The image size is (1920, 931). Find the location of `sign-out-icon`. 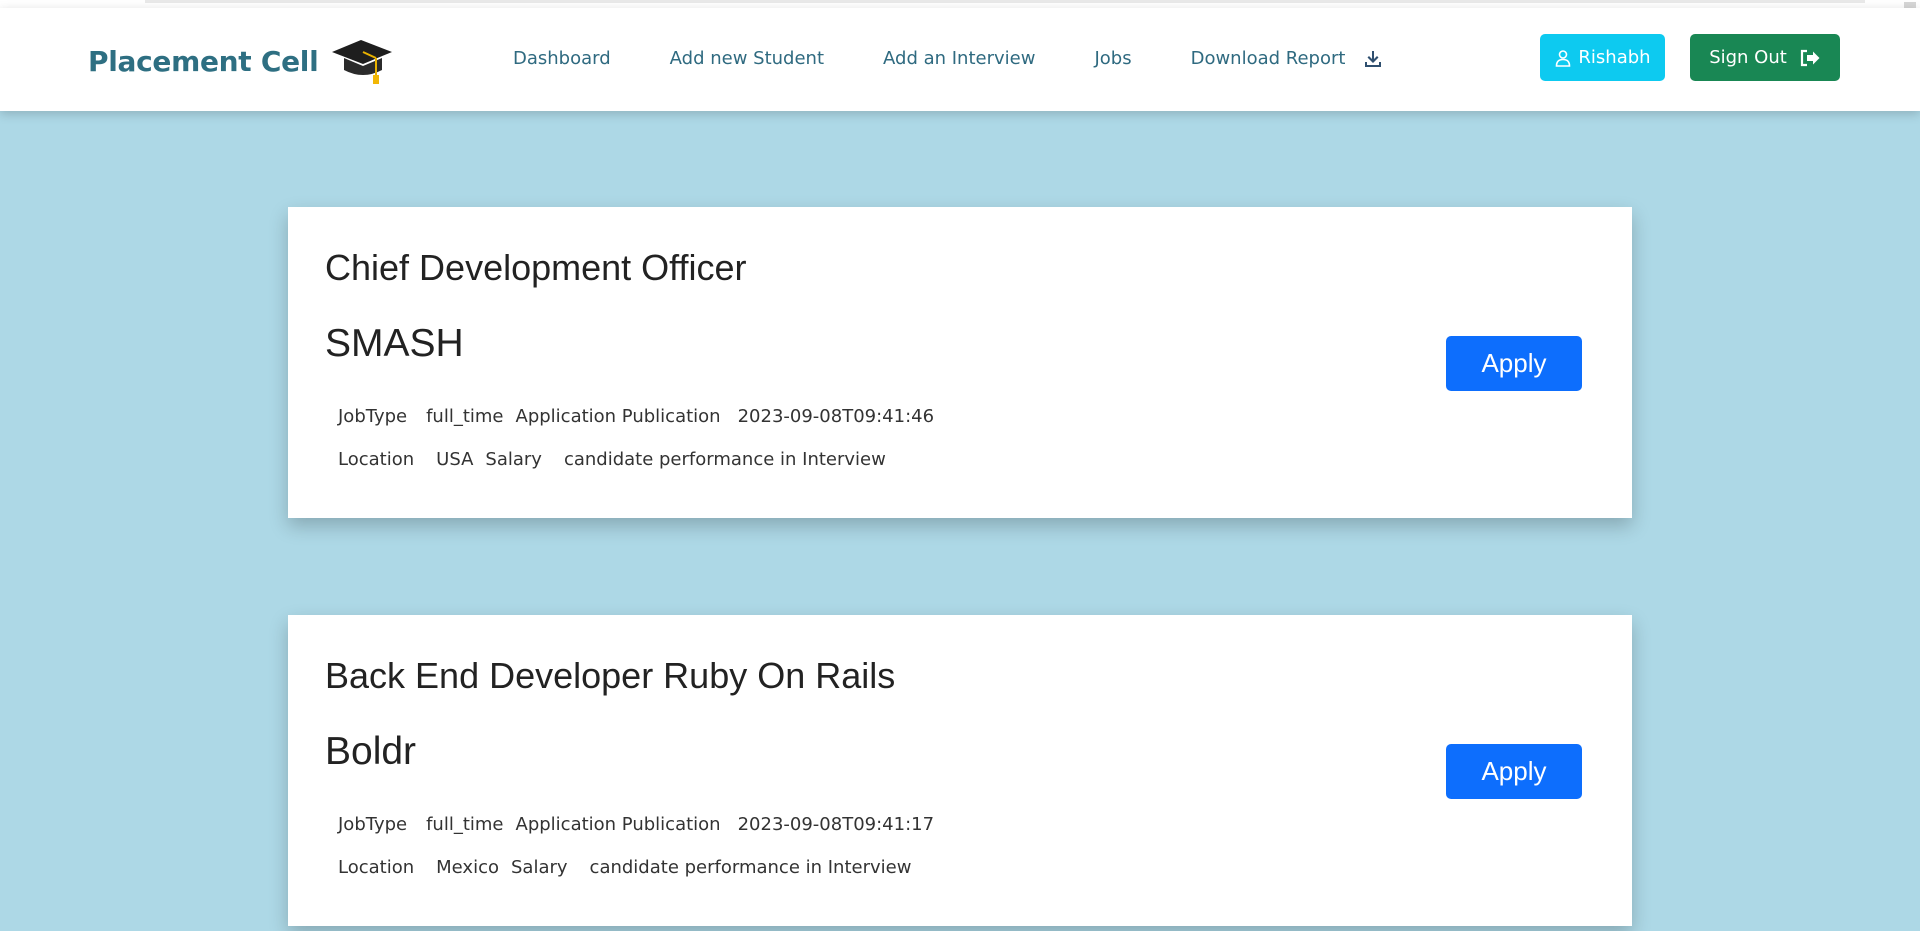

sign-out-icon is located at coordinates (1810, 57).